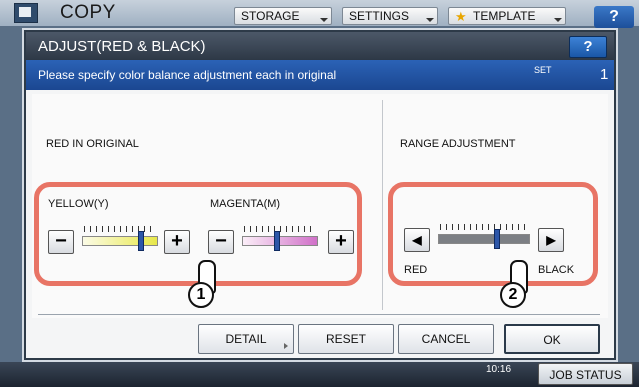 This screenshot has height=387, width=639. I want to click on footer-divider, so click(319, 314).